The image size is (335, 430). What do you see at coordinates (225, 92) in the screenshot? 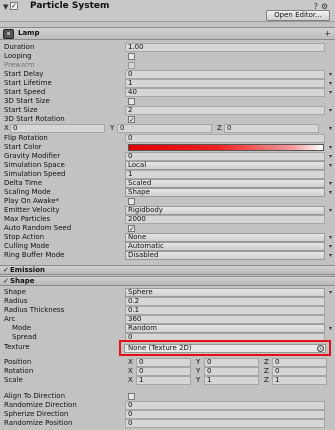
I see `start-speed-field` at bounding box center [225, 92].